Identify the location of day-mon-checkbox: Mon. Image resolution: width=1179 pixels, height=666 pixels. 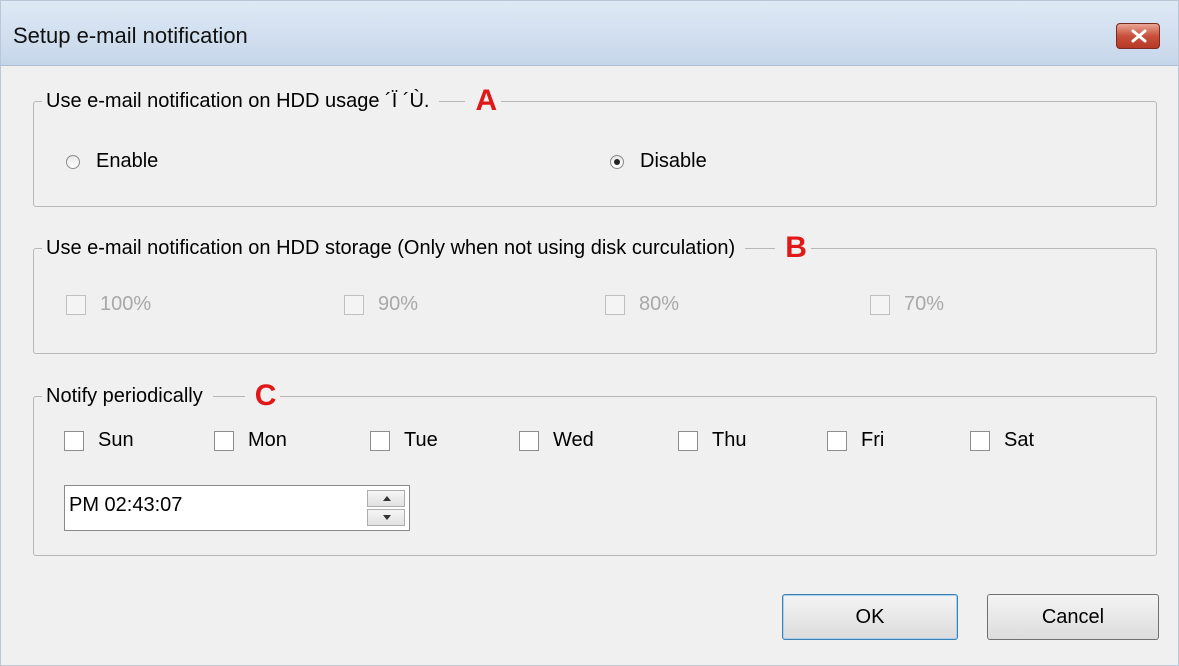
(250, 440).